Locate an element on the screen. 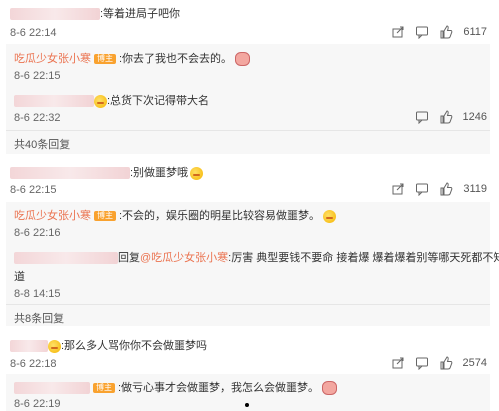  reply-2-1: 吃瓜少女张小寒 博主:不会的，娱乐圈的明星比较容易做噩梦。 is located at coordinates (175, 215).